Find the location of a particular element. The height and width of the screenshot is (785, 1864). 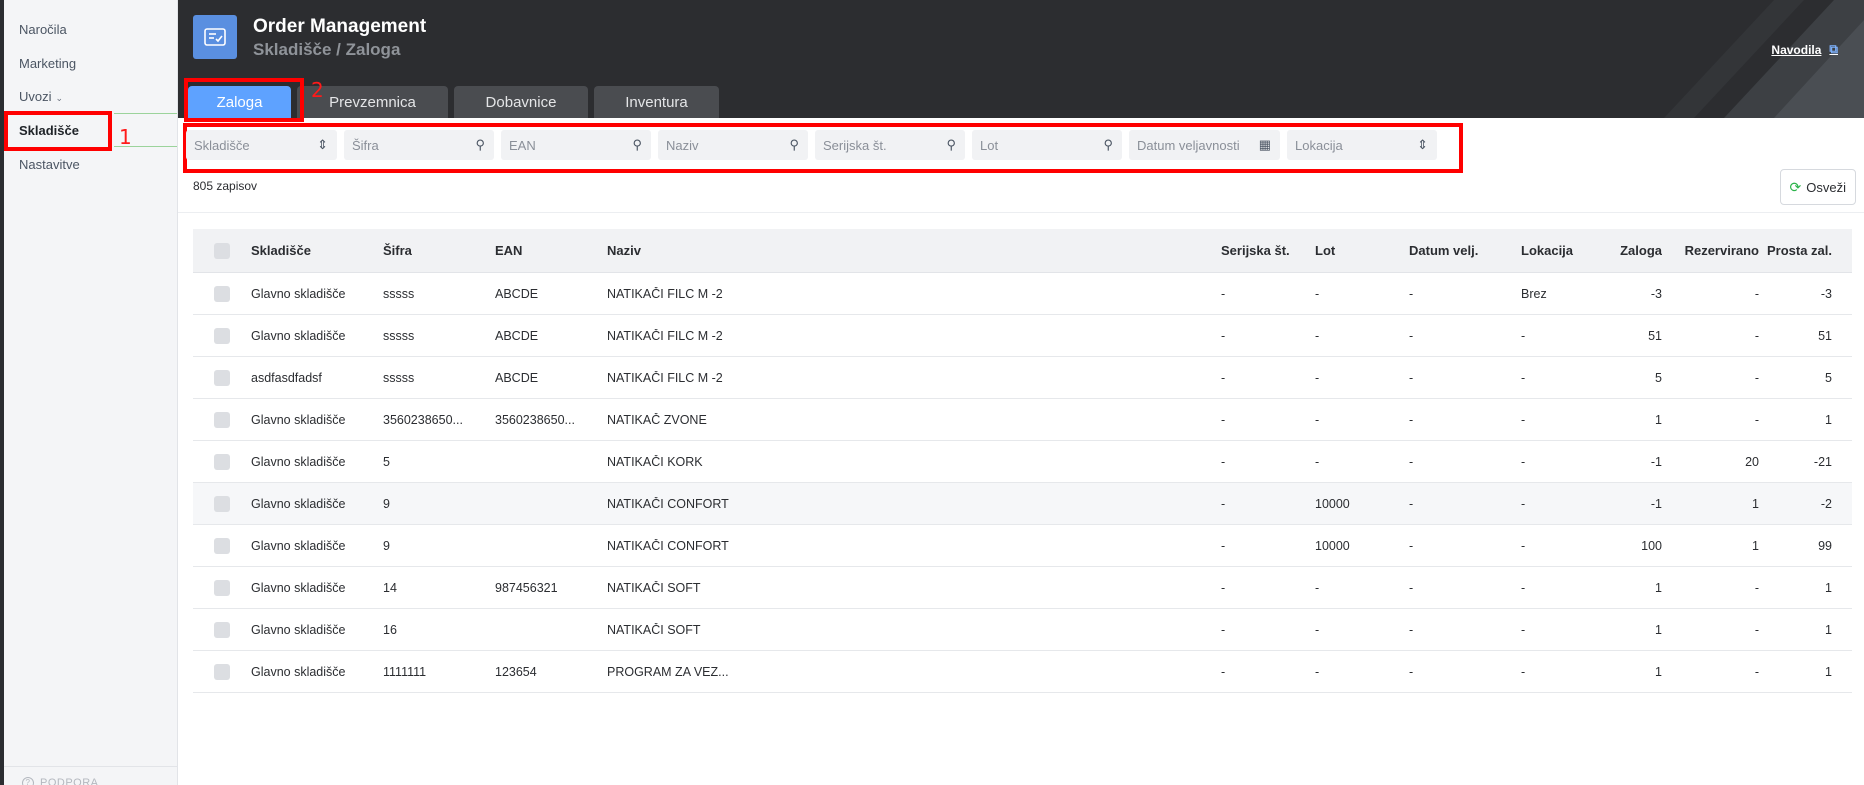

column-header-lokacija: Lokacija is located at coordinates (1557, 250).